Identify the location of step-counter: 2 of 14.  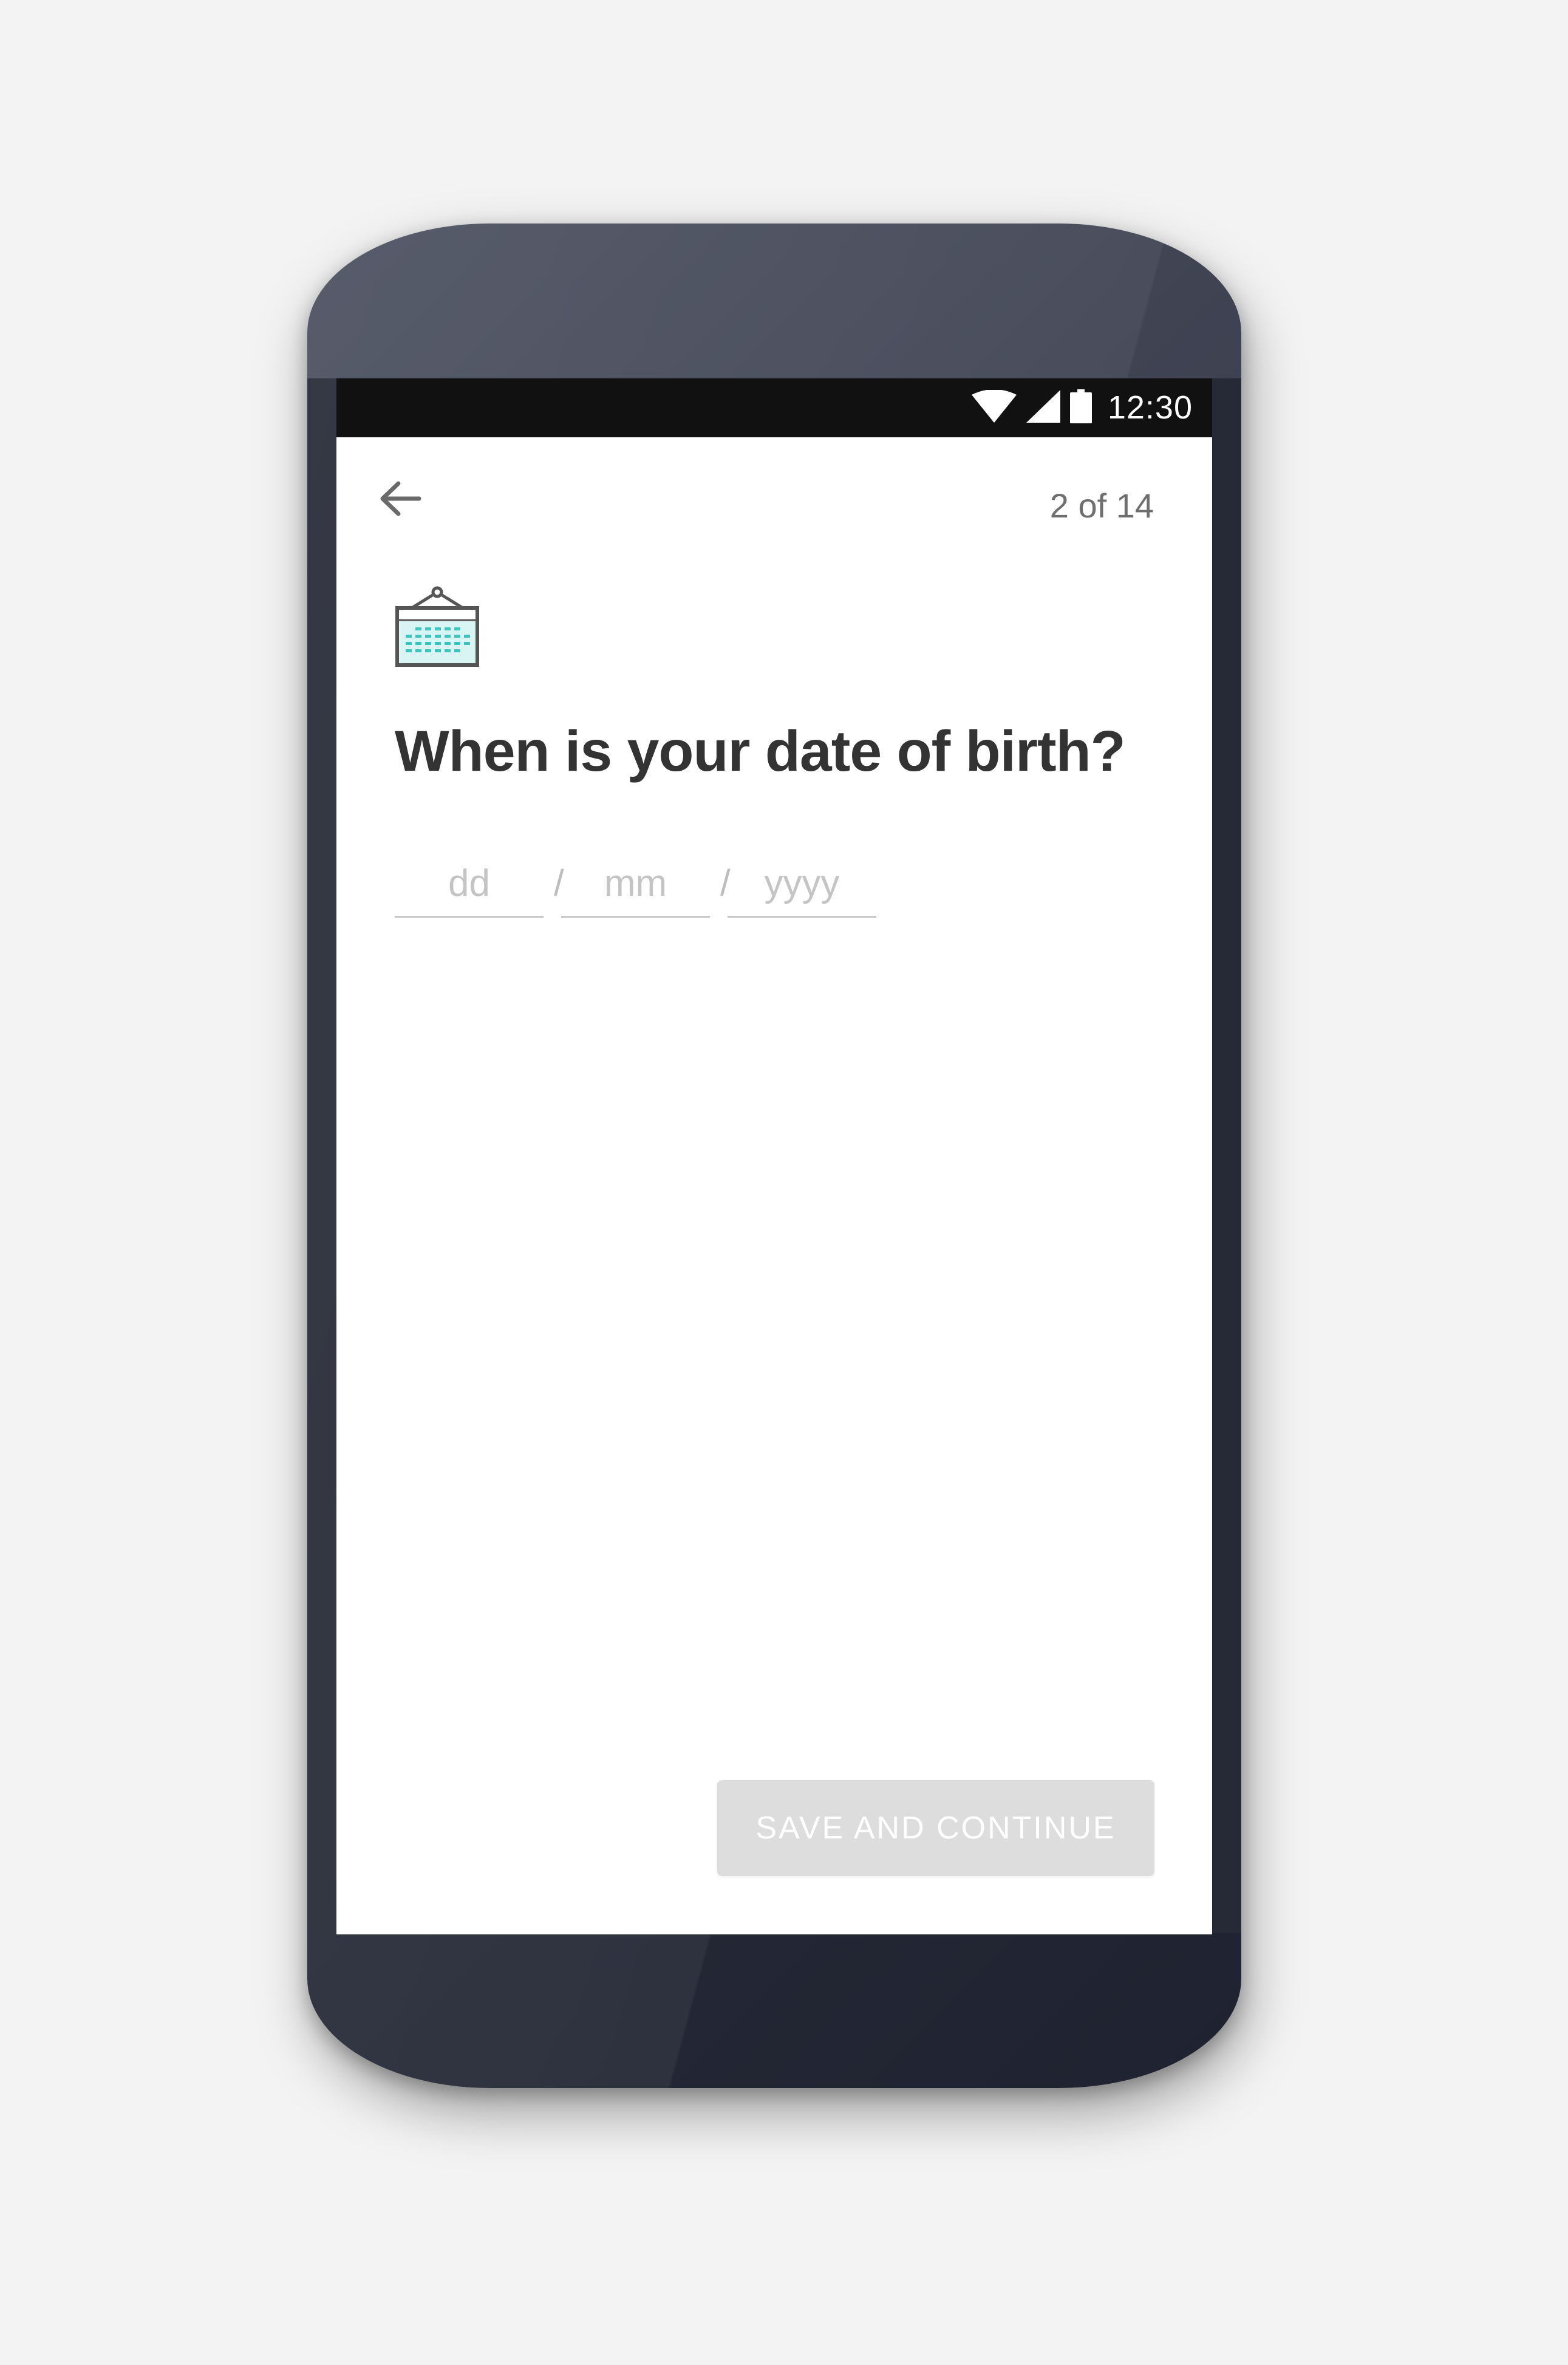
(1101, 505).